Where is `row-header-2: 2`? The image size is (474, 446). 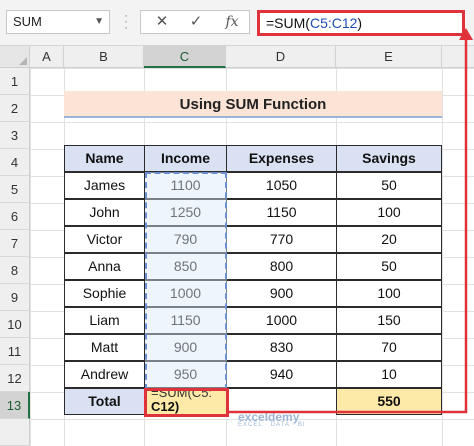 row-header-2: 2 is located at coordinates (15, 108).